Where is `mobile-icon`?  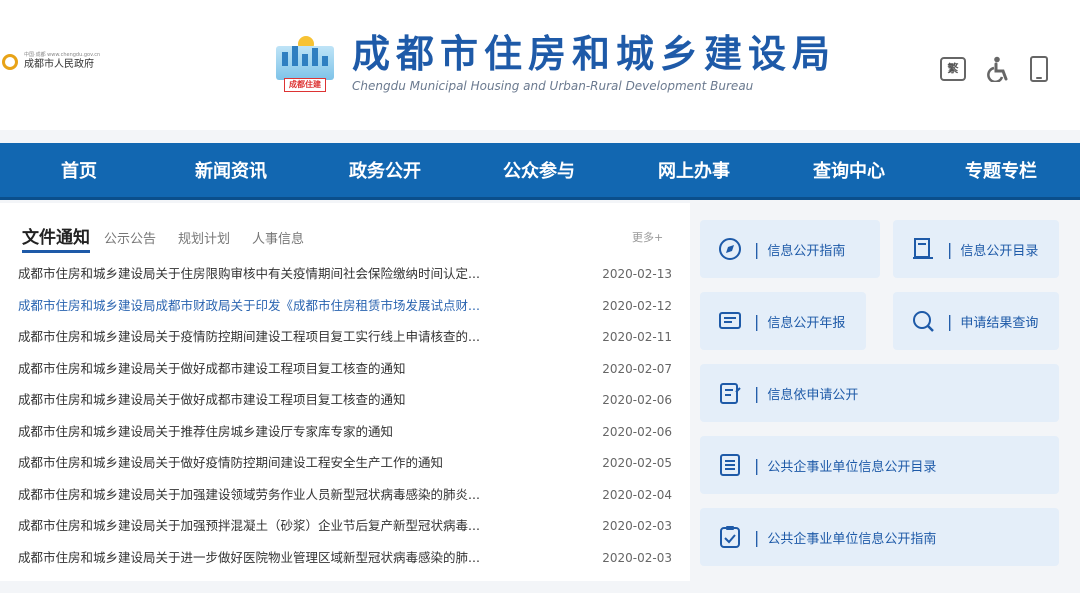
mobile-icon is located at coordinates (1039, 69).